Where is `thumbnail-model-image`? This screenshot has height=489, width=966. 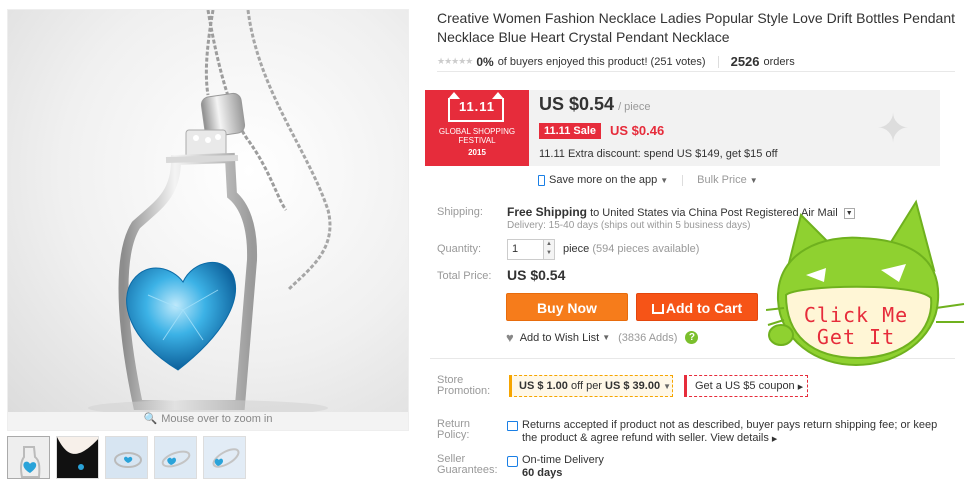
thumbnail-model-image is located at coordinates (77, 457).